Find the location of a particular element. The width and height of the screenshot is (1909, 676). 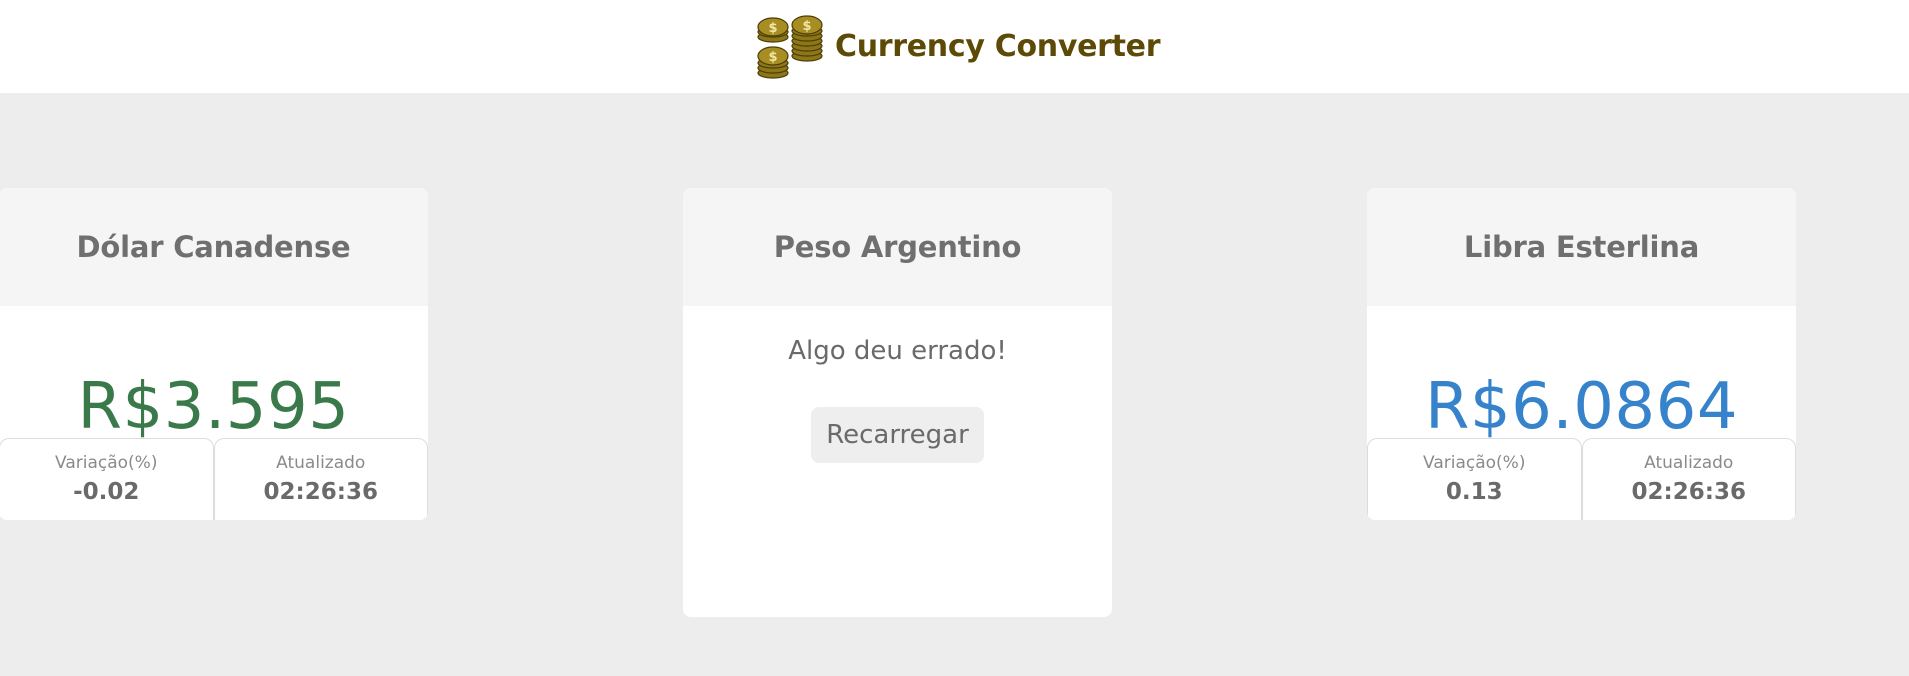

reload-wrap: Recarregar is located at coordinates (897, 435).